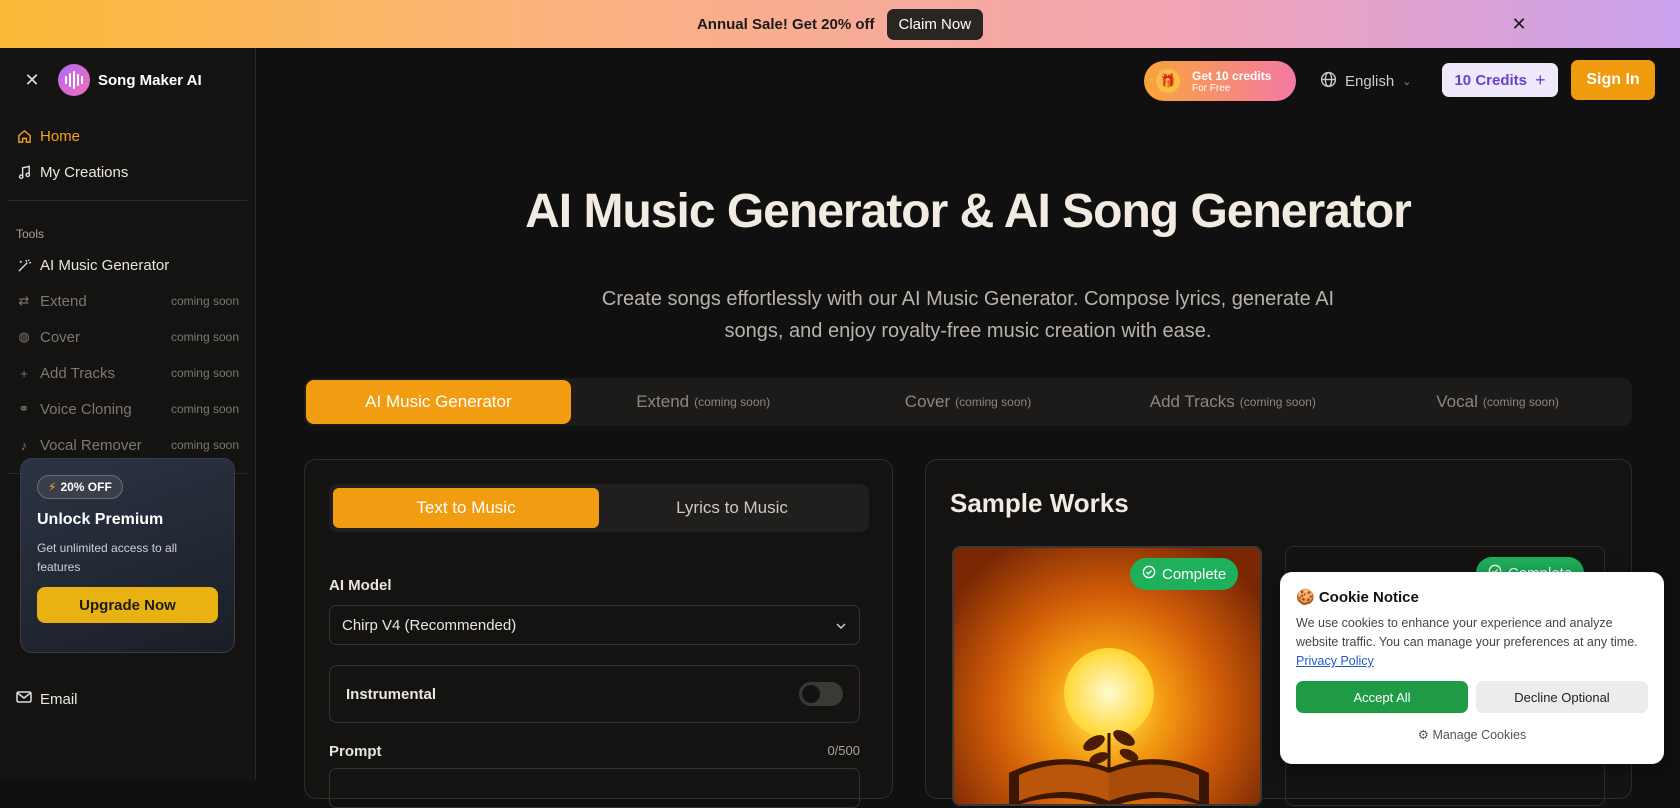 The height and width of the screenshot is (808, 1680). What do you see at coordinates (150, 80) in the screenshot?
I see `brand-name: Song Maker AI` at bounding box center [150, 80].